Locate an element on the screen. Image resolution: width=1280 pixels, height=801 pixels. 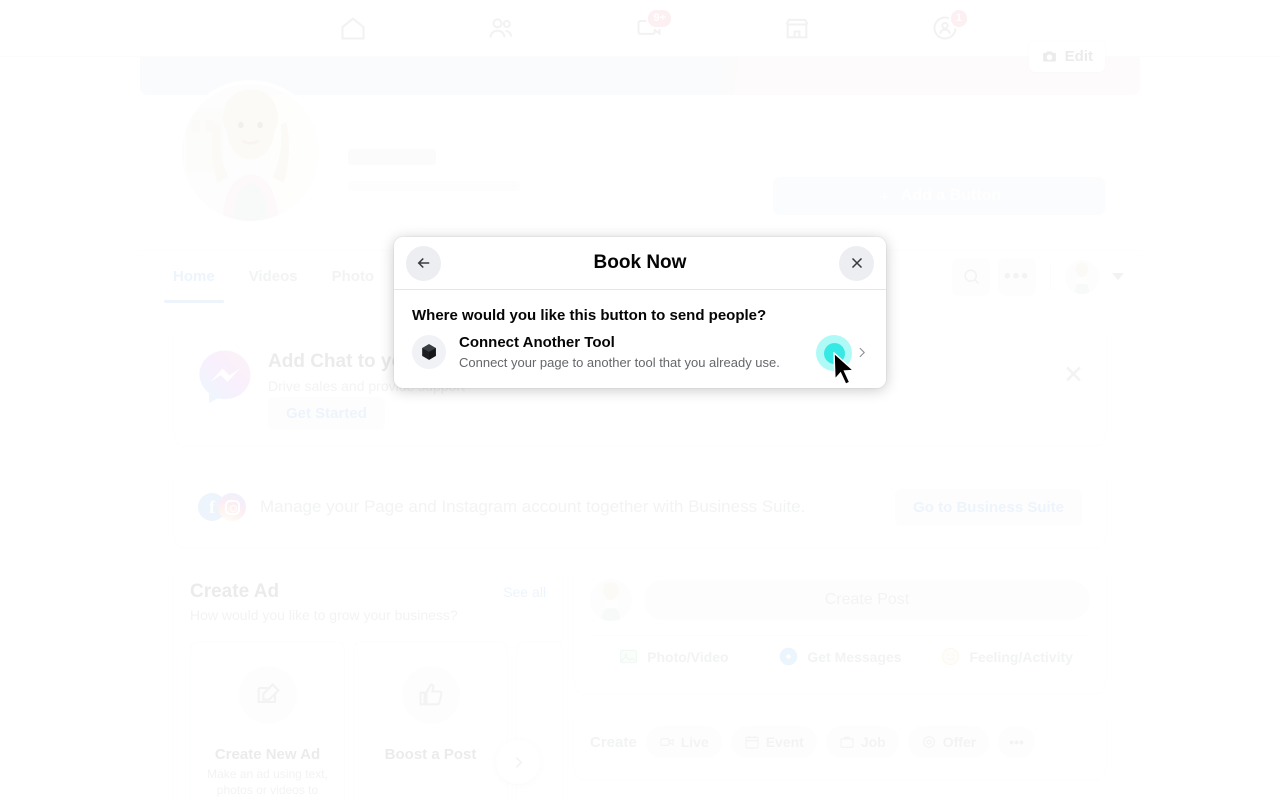
briefcase-icon is located at coordinates (847, 742).